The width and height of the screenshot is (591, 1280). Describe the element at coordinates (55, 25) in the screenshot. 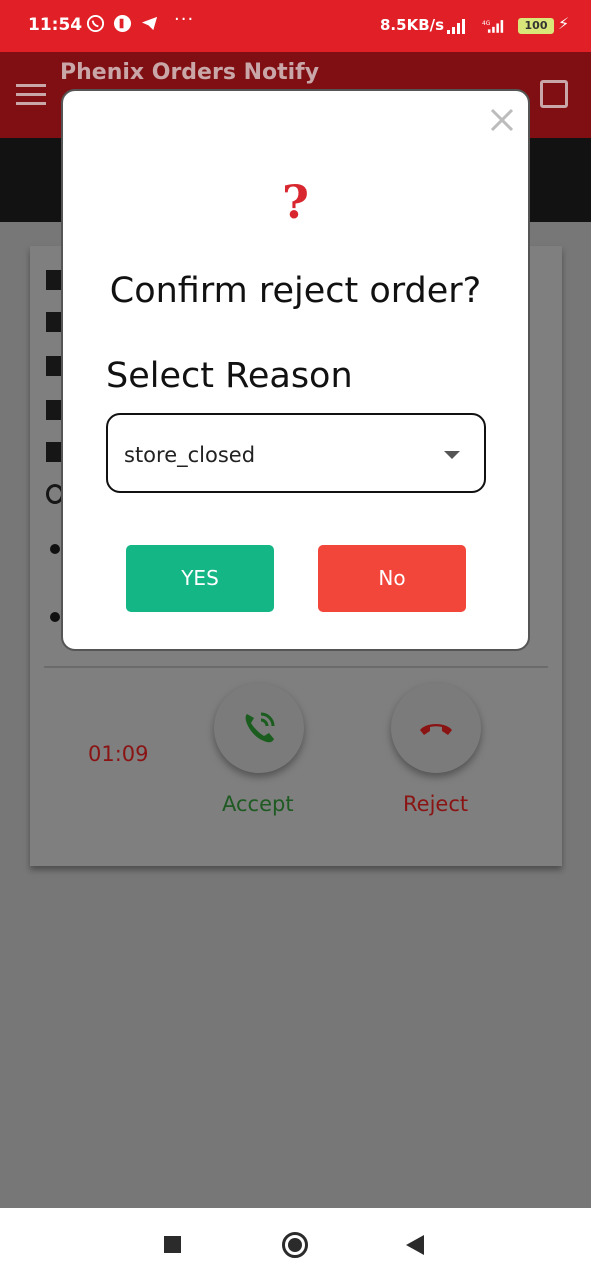

I see `status-time: 11:54` at that location.